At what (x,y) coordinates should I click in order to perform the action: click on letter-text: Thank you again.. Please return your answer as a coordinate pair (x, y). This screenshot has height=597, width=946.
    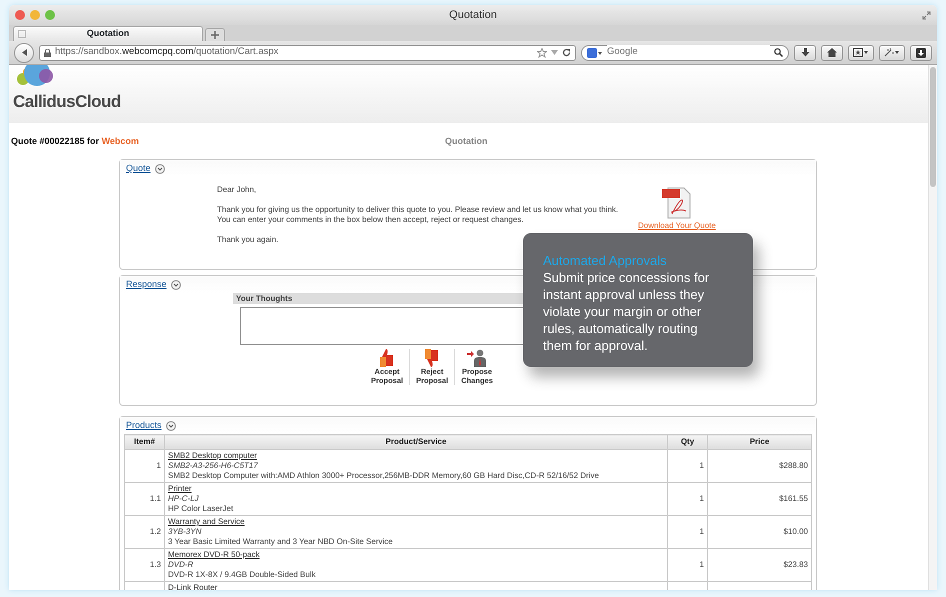
    Looking at the image, I should click on (248, 240).